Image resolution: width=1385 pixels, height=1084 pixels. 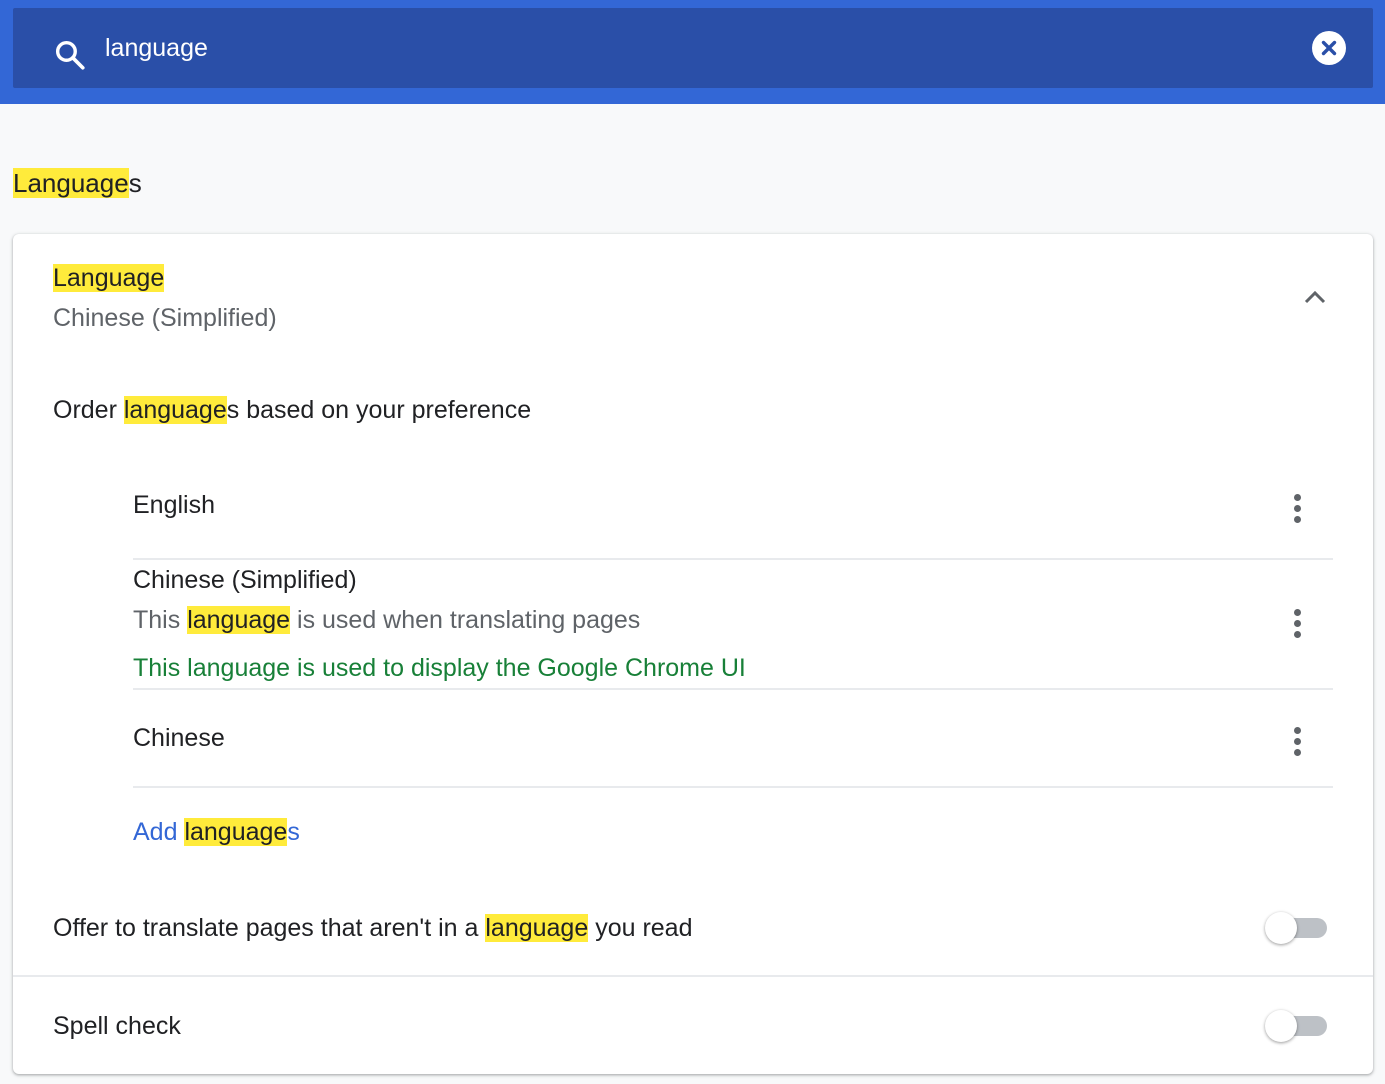 I want to click on language-name: Chinese (Simplified), so click(x=245, y=580).